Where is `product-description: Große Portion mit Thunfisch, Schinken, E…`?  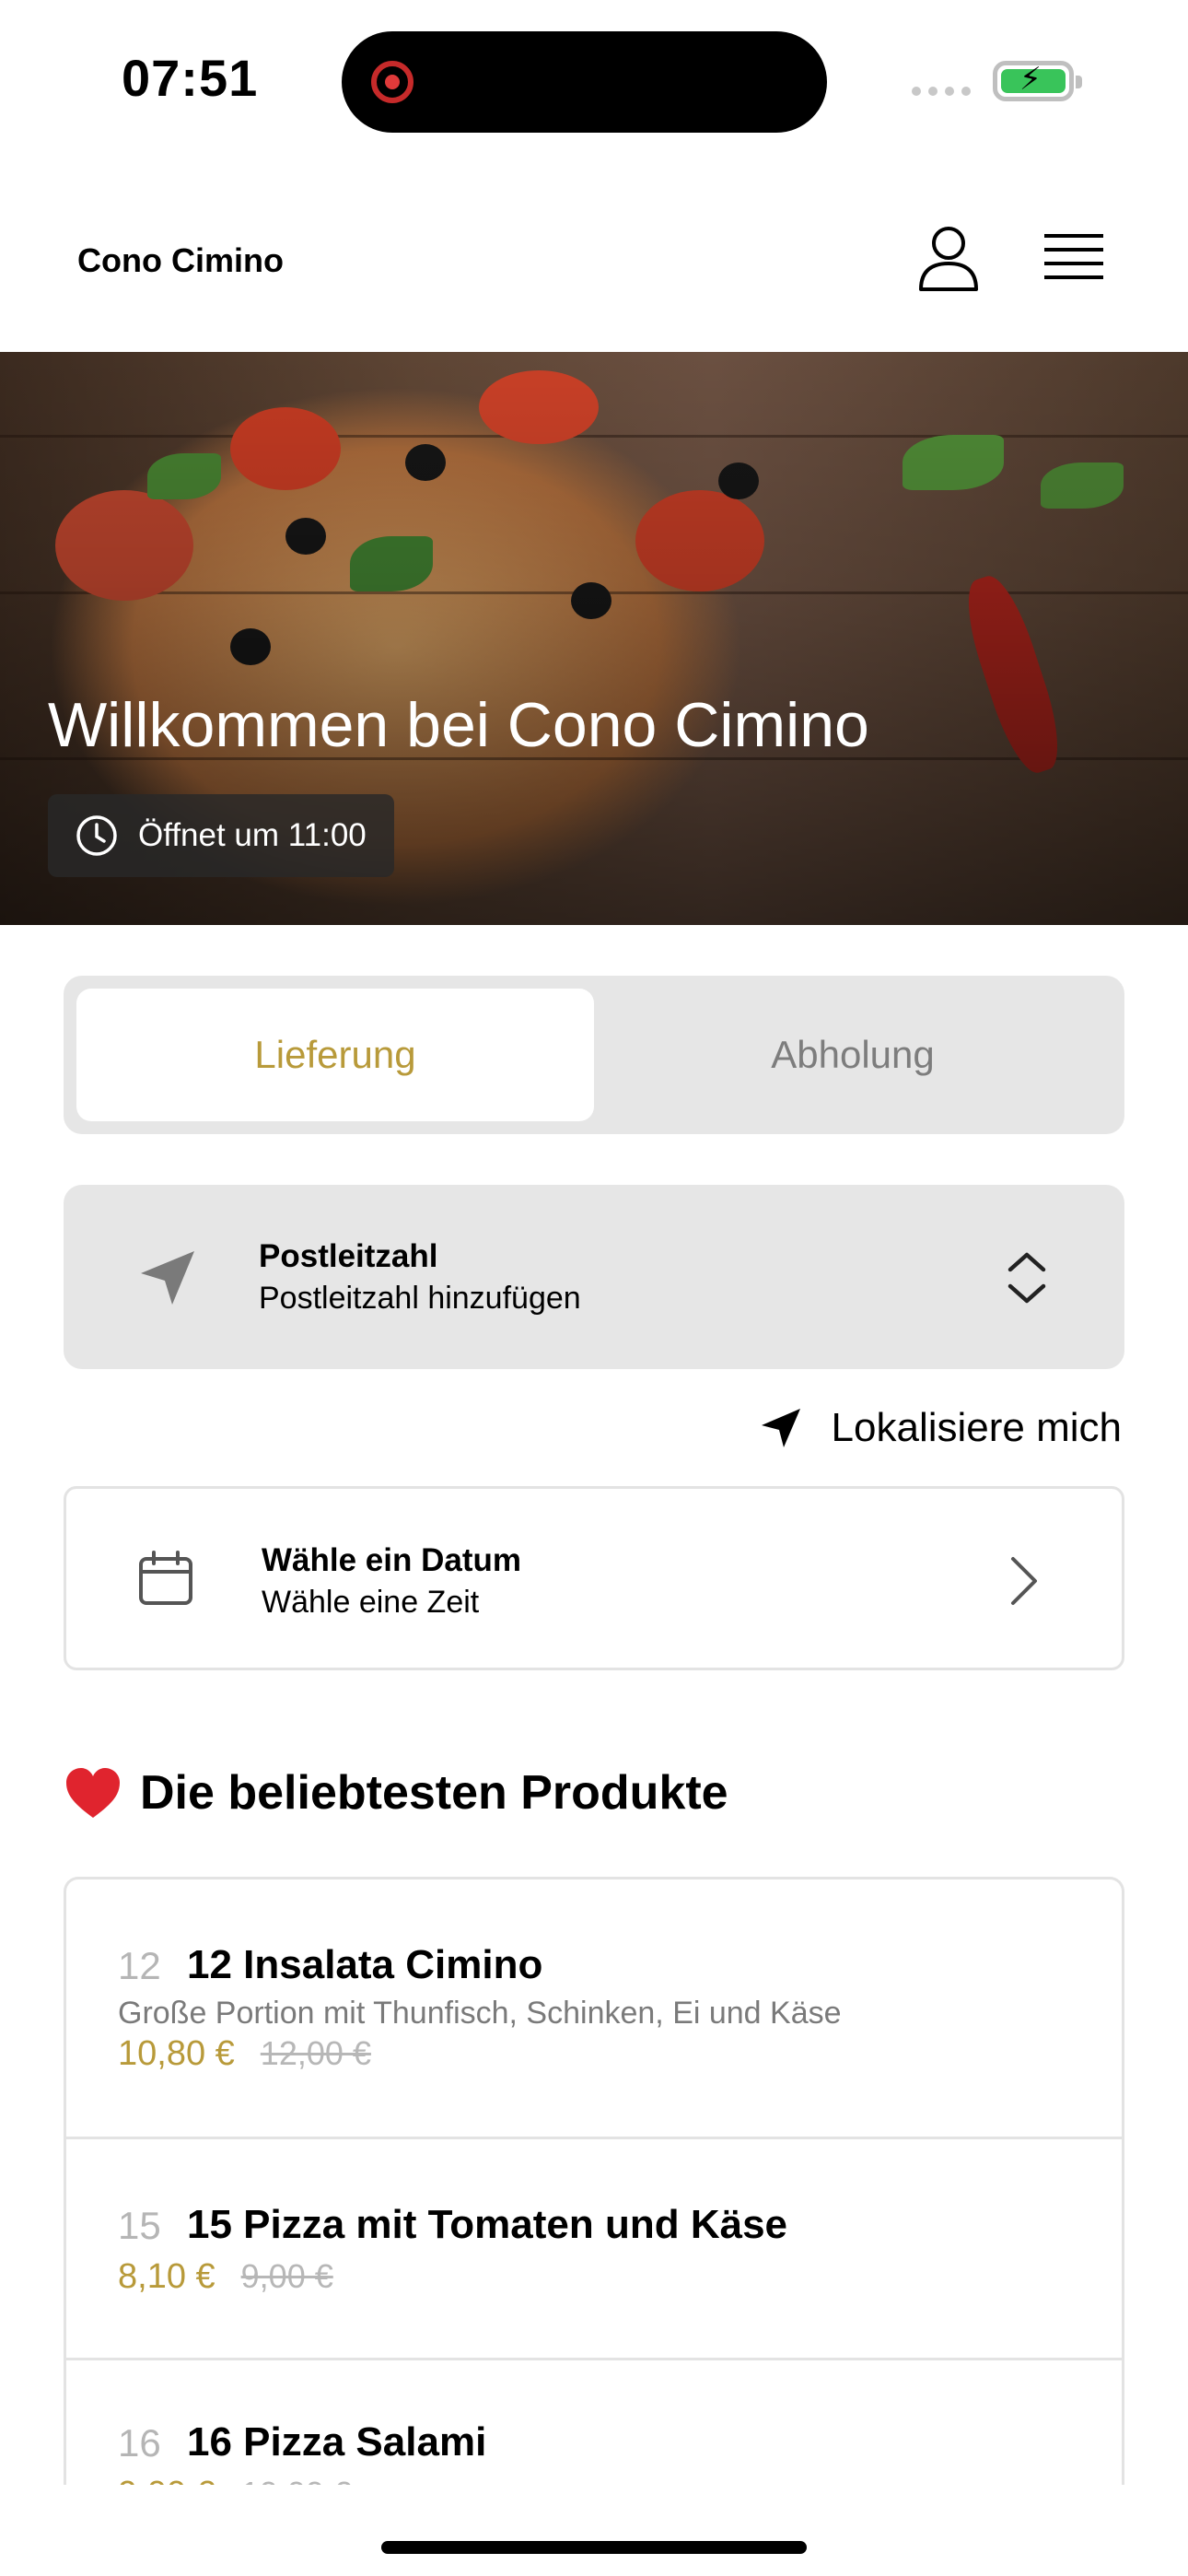 product-description: Große Portion mit Thunfisch, Schinken, E… is located at coordinates (480, 2014).